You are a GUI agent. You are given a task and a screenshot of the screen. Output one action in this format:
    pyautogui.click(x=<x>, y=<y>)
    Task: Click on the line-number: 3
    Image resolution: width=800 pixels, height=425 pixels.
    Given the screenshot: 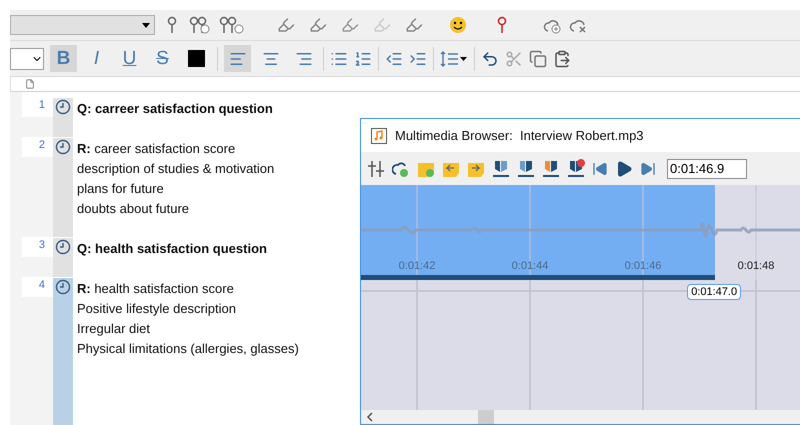 What is the action you would take?
    pyautogui.click(x=37, y=257)
    